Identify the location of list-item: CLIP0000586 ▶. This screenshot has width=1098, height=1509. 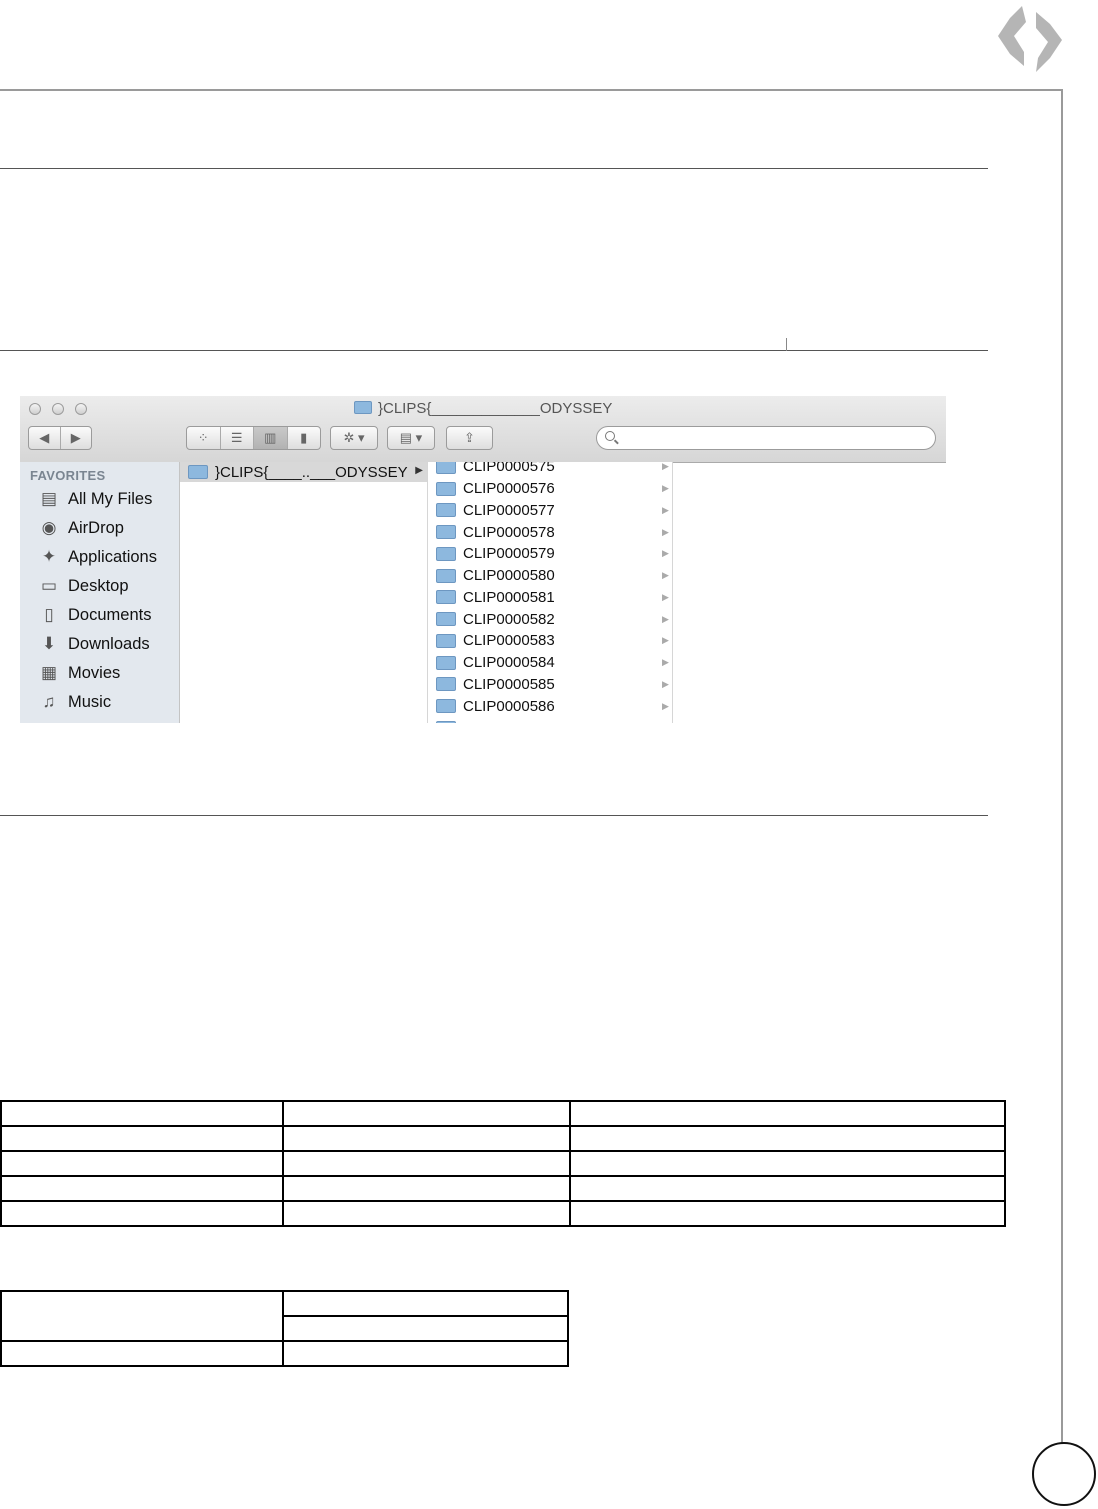
(550, 706).